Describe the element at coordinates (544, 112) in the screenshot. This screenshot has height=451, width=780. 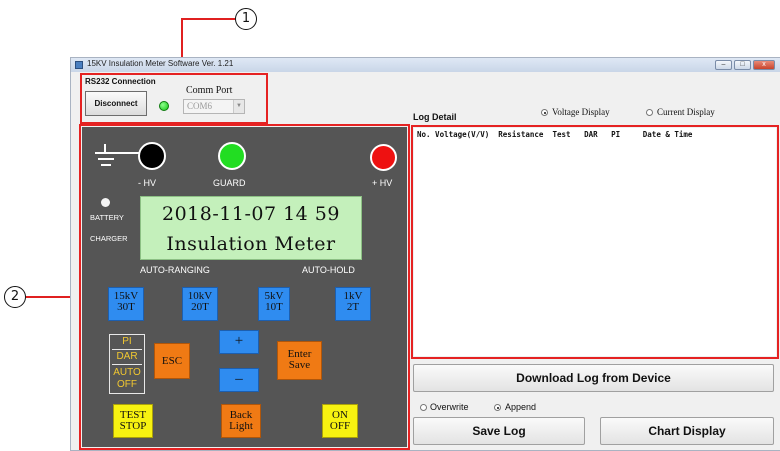
I see `voltage-display-radio` at that location.